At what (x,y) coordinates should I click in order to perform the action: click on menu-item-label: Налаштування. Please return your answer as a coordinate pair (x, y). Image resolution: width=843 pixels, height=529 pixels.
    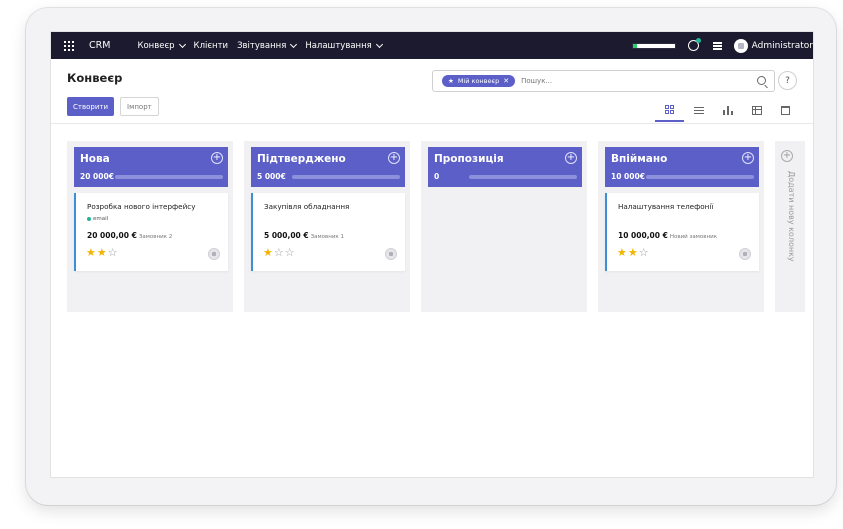
    Looking at the image, I should click on (338, 45).